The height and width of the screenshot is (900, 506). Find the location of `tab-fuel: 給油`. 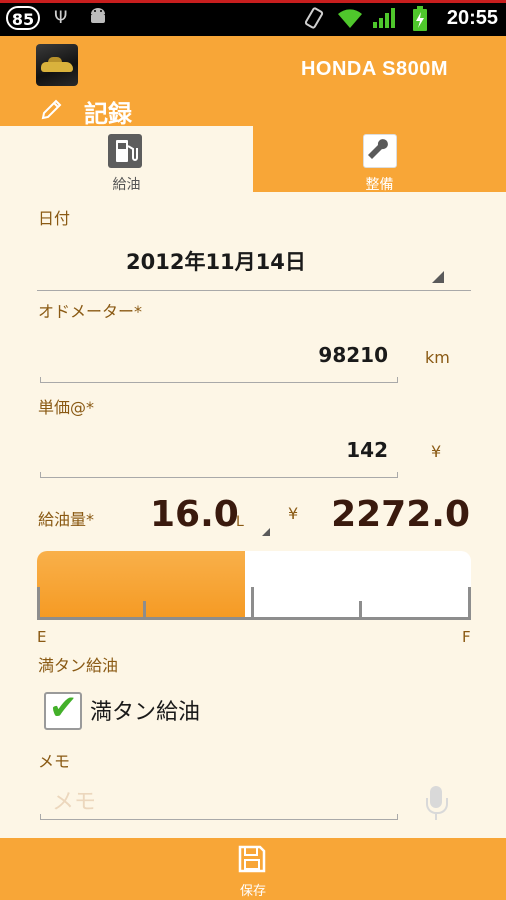

tab-fuel: 給油 is located at coordinates (126, 159).